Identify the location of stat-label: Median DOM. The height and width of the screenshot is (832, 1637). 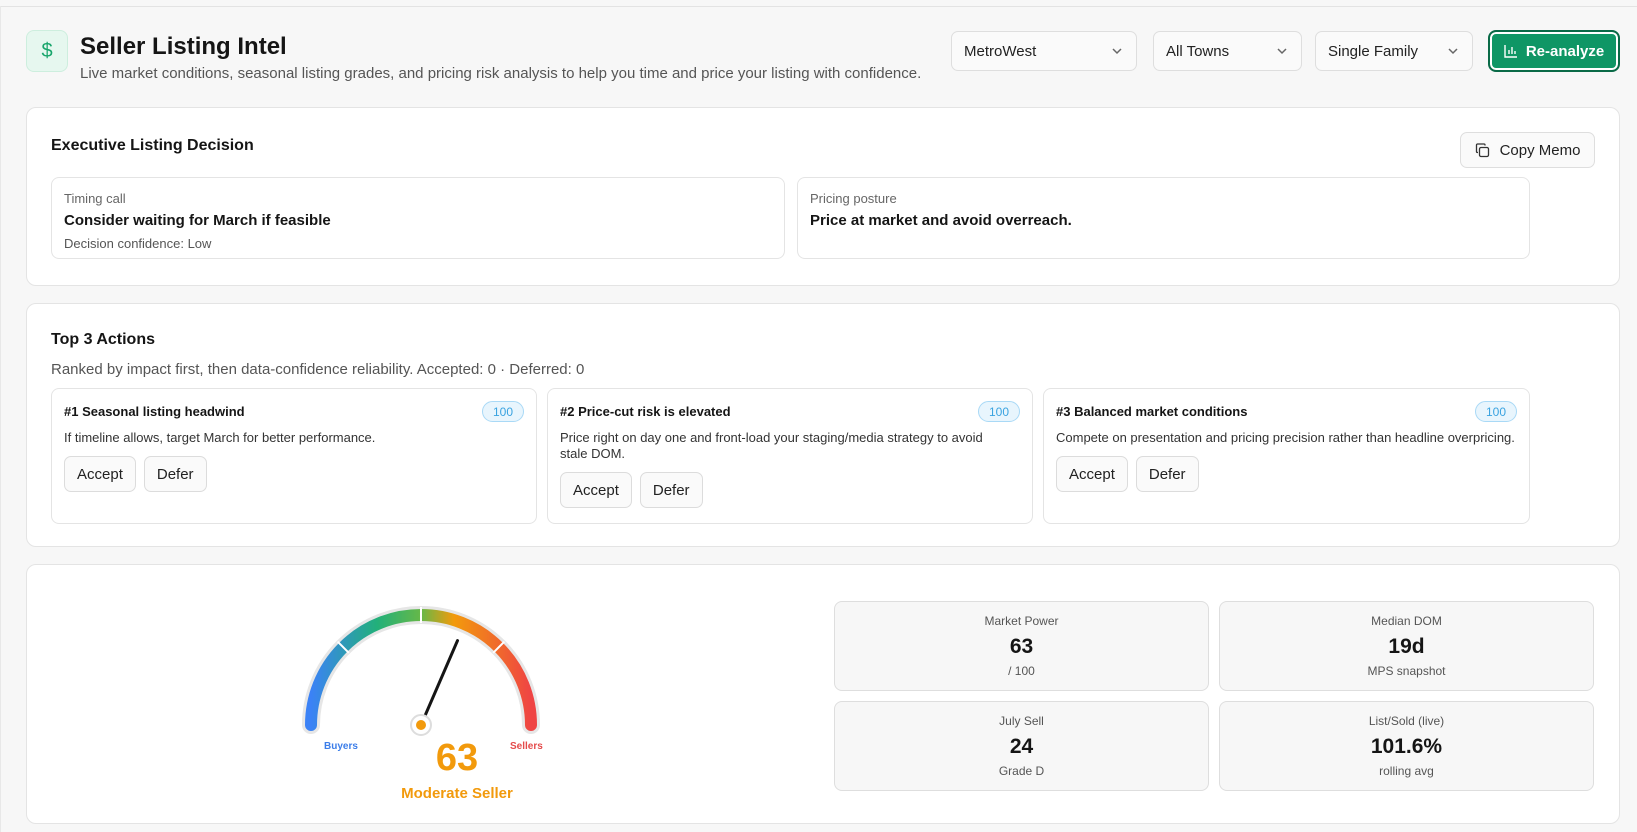
(1406, 621).